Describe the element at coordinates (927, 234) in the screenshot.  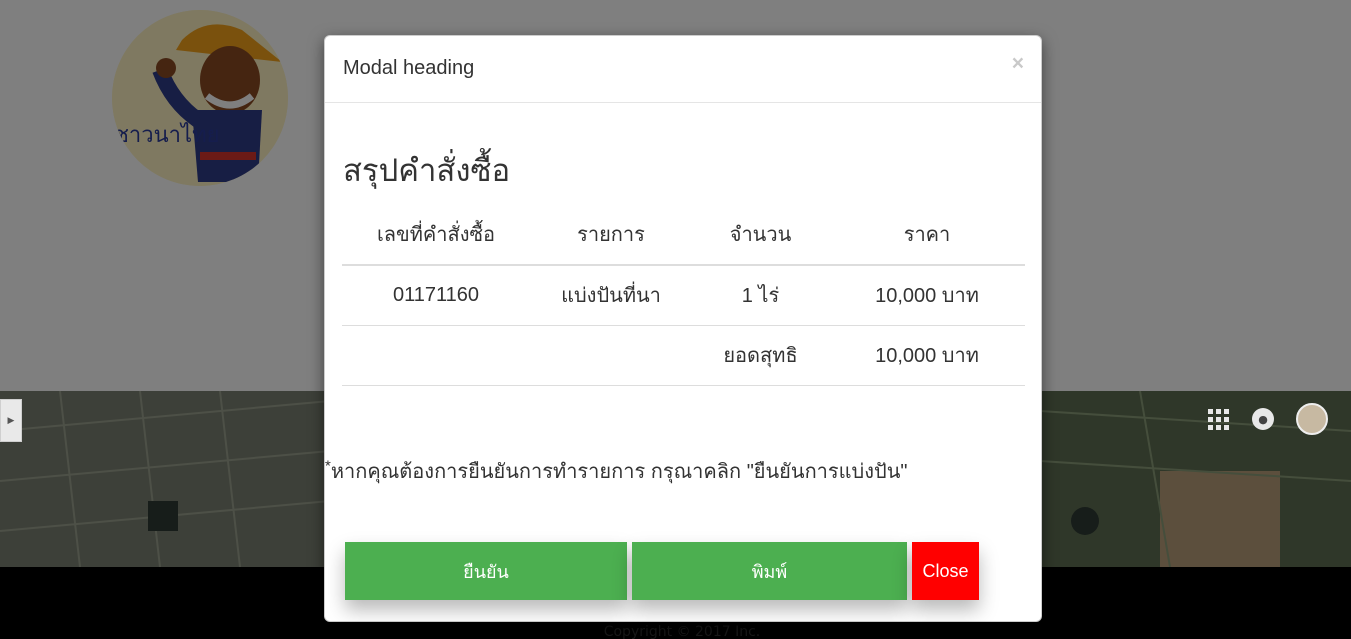
I see `header-price: ราคา` at that location.